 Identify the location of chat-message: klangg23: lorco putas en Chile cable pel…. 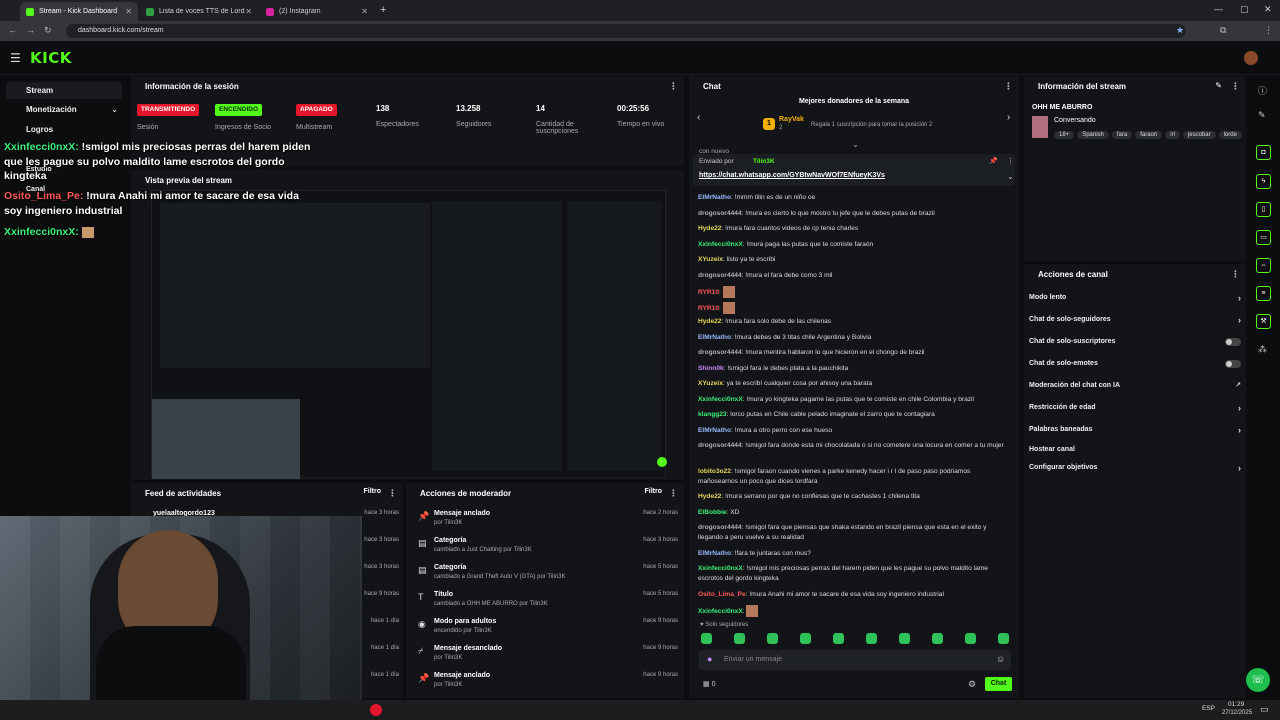
(853, 415).